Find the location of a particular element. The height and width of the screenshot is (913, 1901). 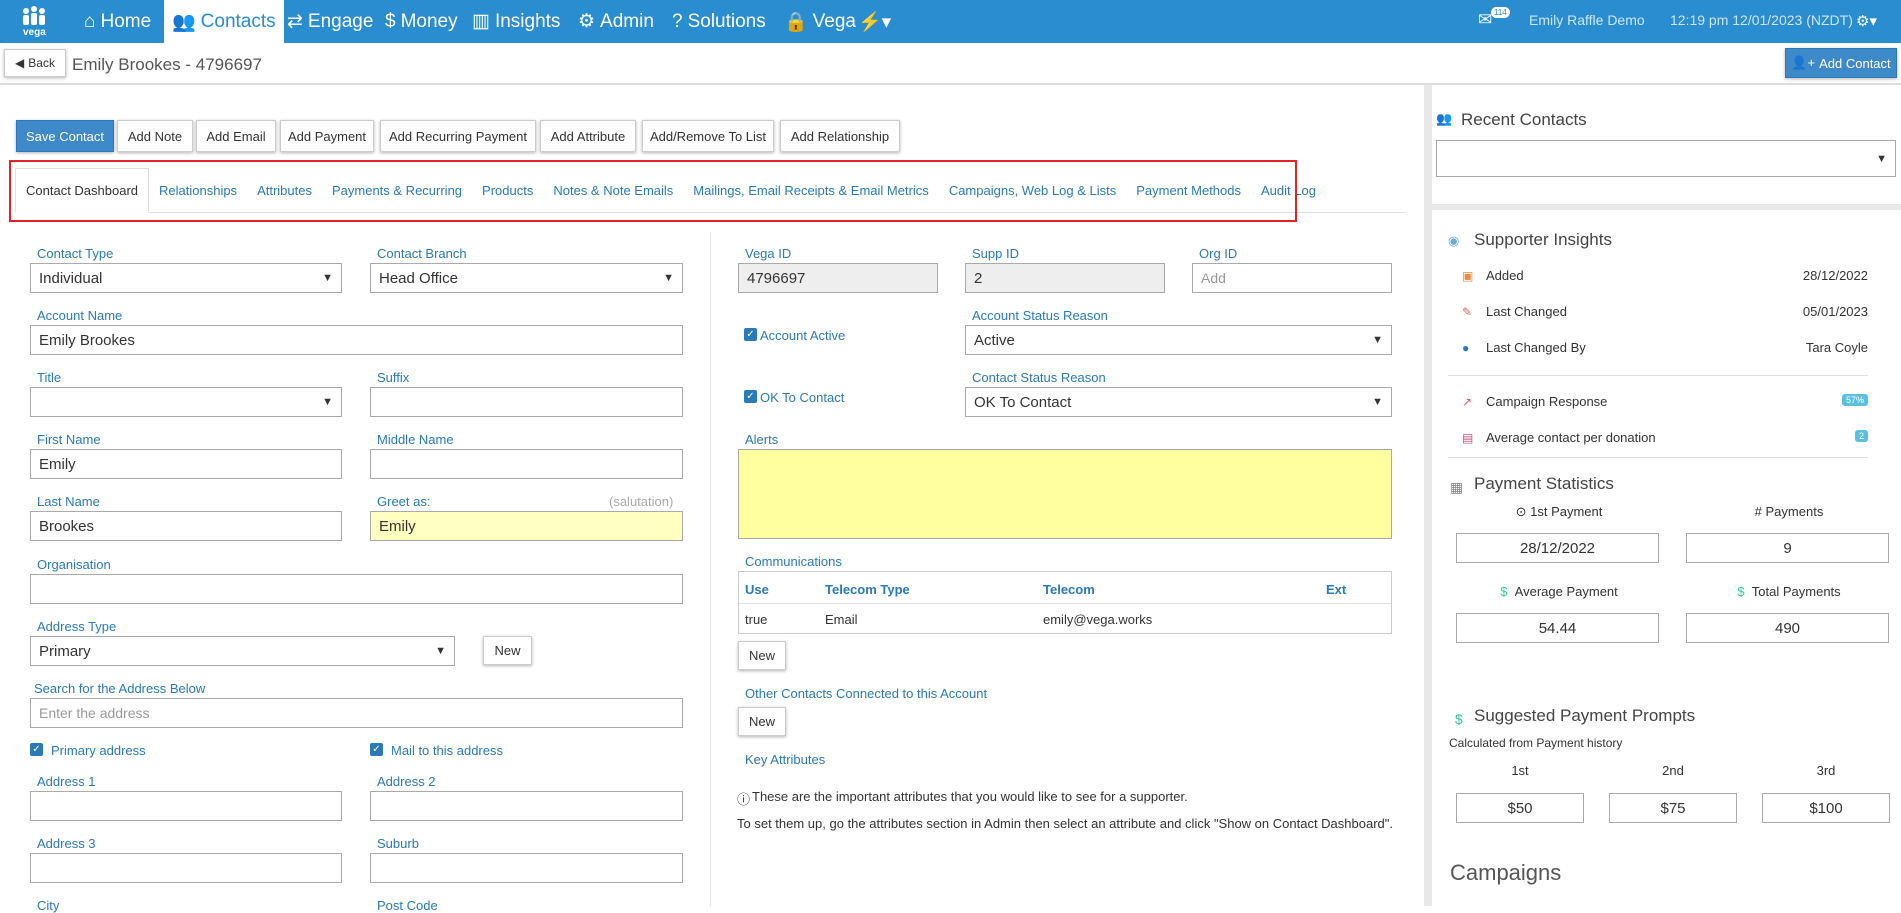

nav-contacts-label: Contacts is located at coordinates (238, 21).